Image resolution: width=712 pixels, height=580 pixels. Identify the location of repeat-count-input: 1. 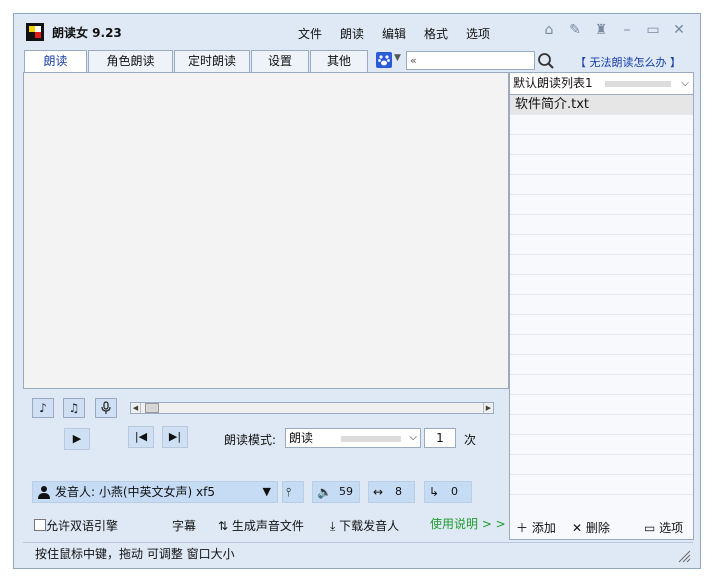
(440, 438).